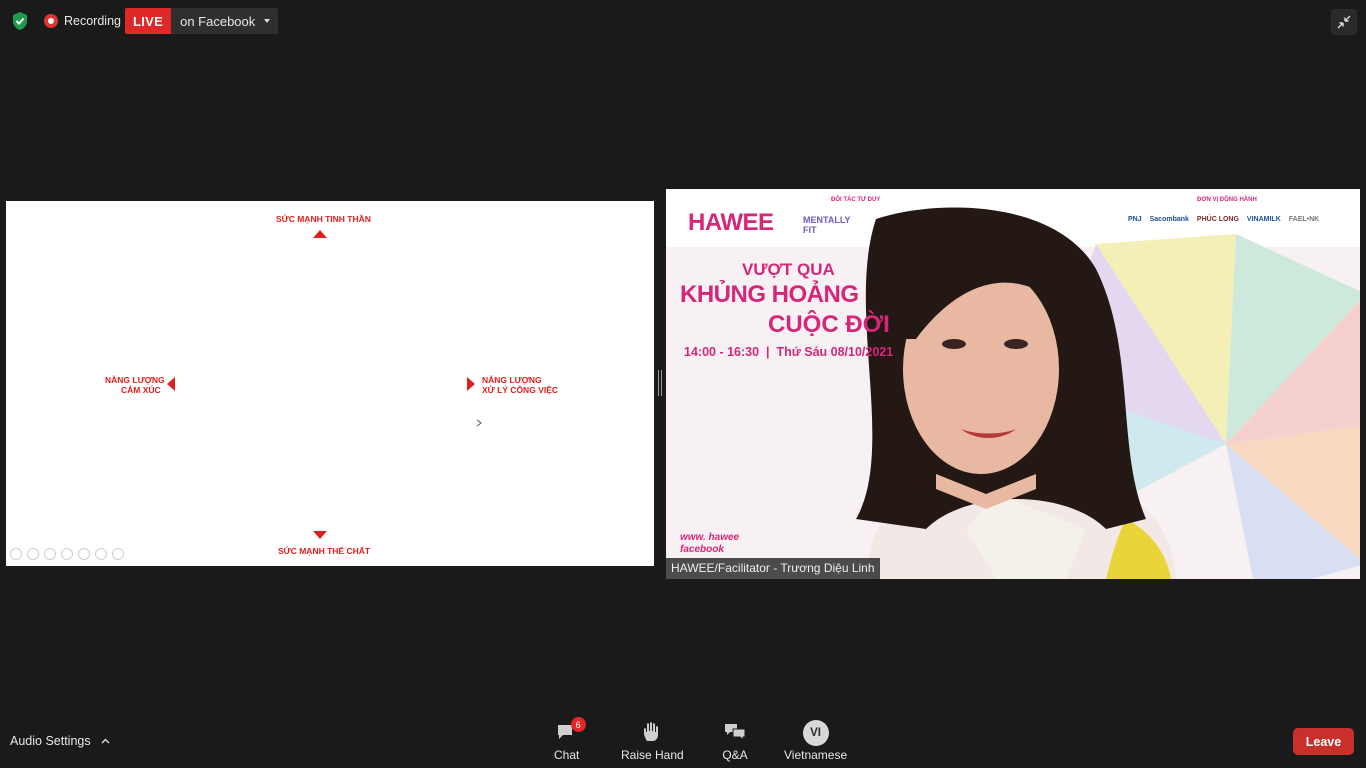 The height and width of the screenshot is (768, 1366). What do you see at coordinates (50, 741) in the screenshot?
I see `audio-settings-label: Audio Settings` at bounding box center [50, 741].